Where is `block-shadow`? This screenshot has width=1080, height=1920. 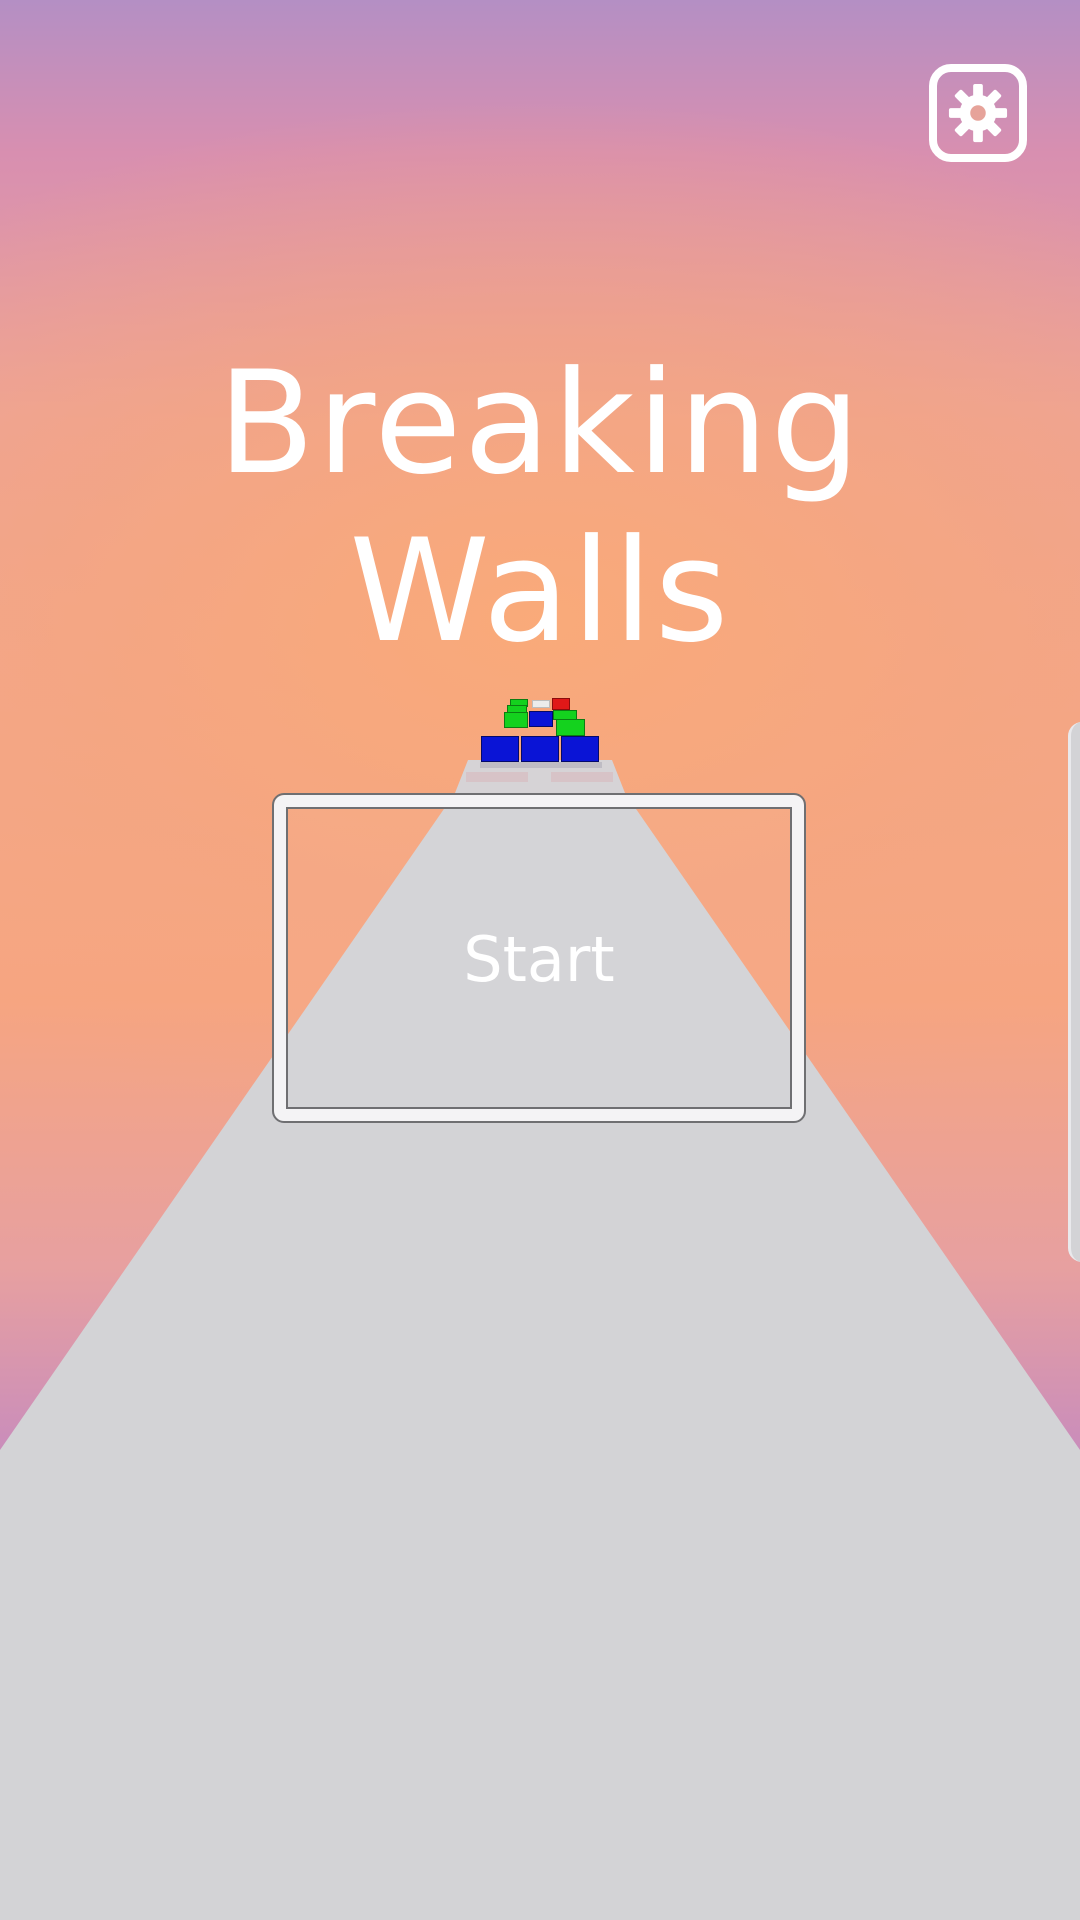
block-shadow is located at coordinates (541, 765).